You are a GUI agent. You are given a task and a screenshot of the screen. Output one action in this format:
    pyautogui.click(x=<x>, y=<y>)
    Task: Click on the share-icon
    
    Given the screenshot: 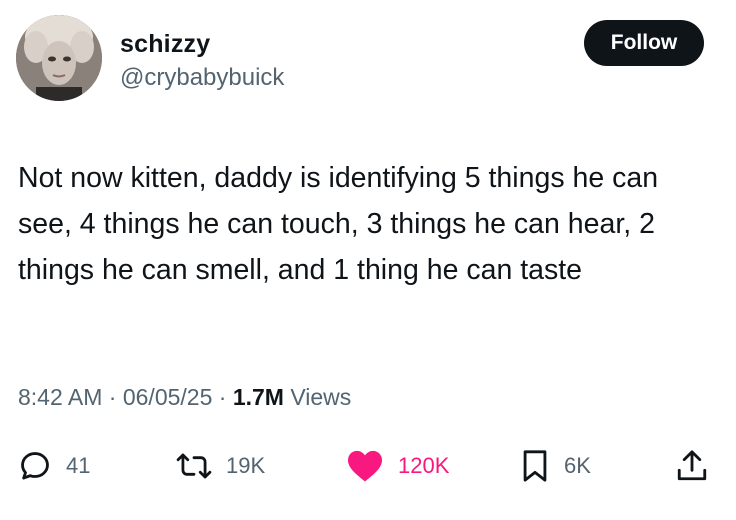 What is the action you would take?
    pyautogui.click(x=692, y=465)
    